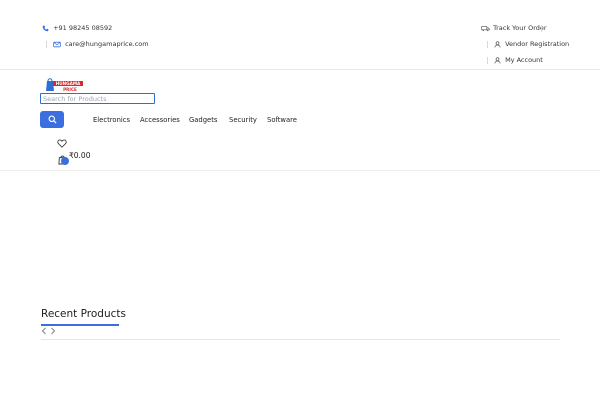  I want to click on truck-icon, so click(485, 28).